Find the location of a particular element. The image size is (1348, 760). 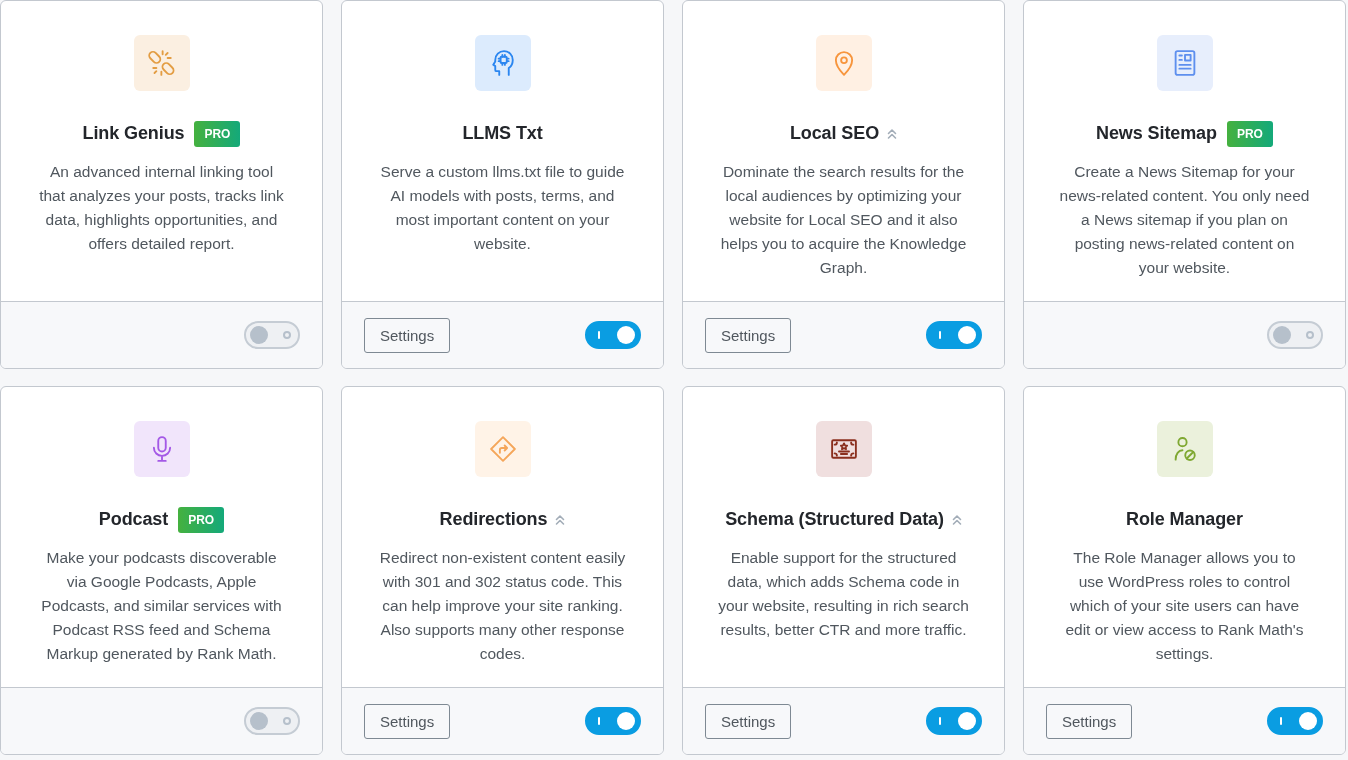

module-description: Redirect non-existent content easily with 301 and 302 status code. This can help improve your site ranking. Also supports many other response codes. is located at coordinates (502, 606).